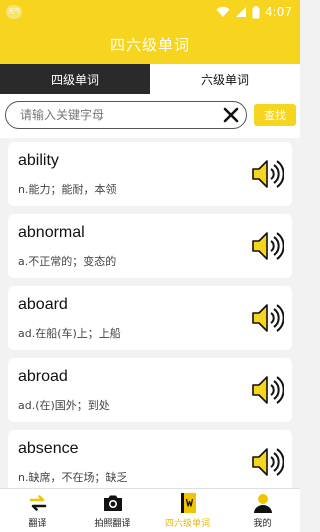  What do you see at coordinates (69, 333) in the screenshot?
I see `word-meaning: ad.在船(车)上；上船` at bounding box center [69, 333].